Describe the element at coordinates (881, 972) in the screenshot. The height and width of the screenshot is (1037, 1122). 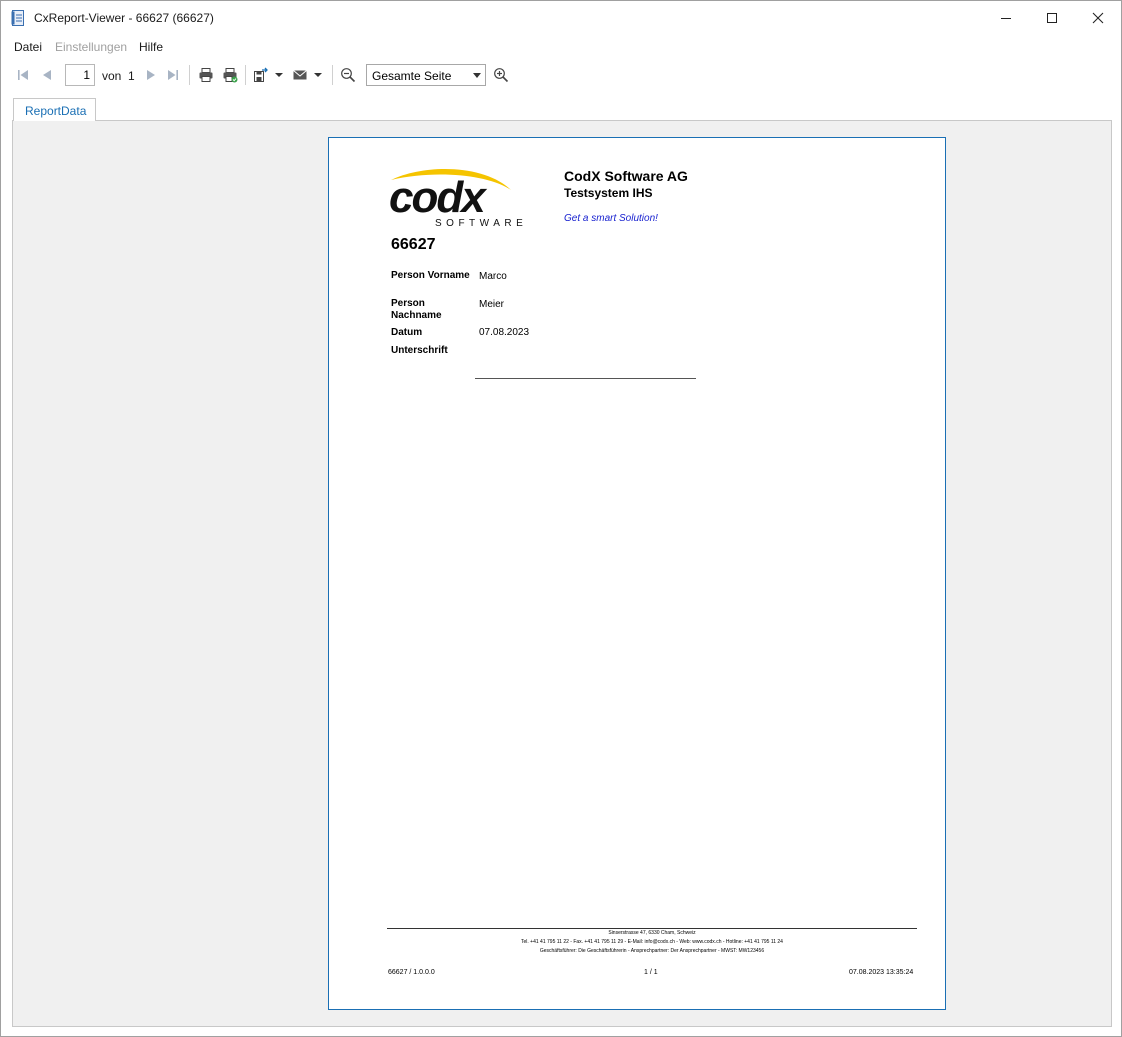
I see `footer-timestamp: 07.08.2023 13:35:24` at that location.